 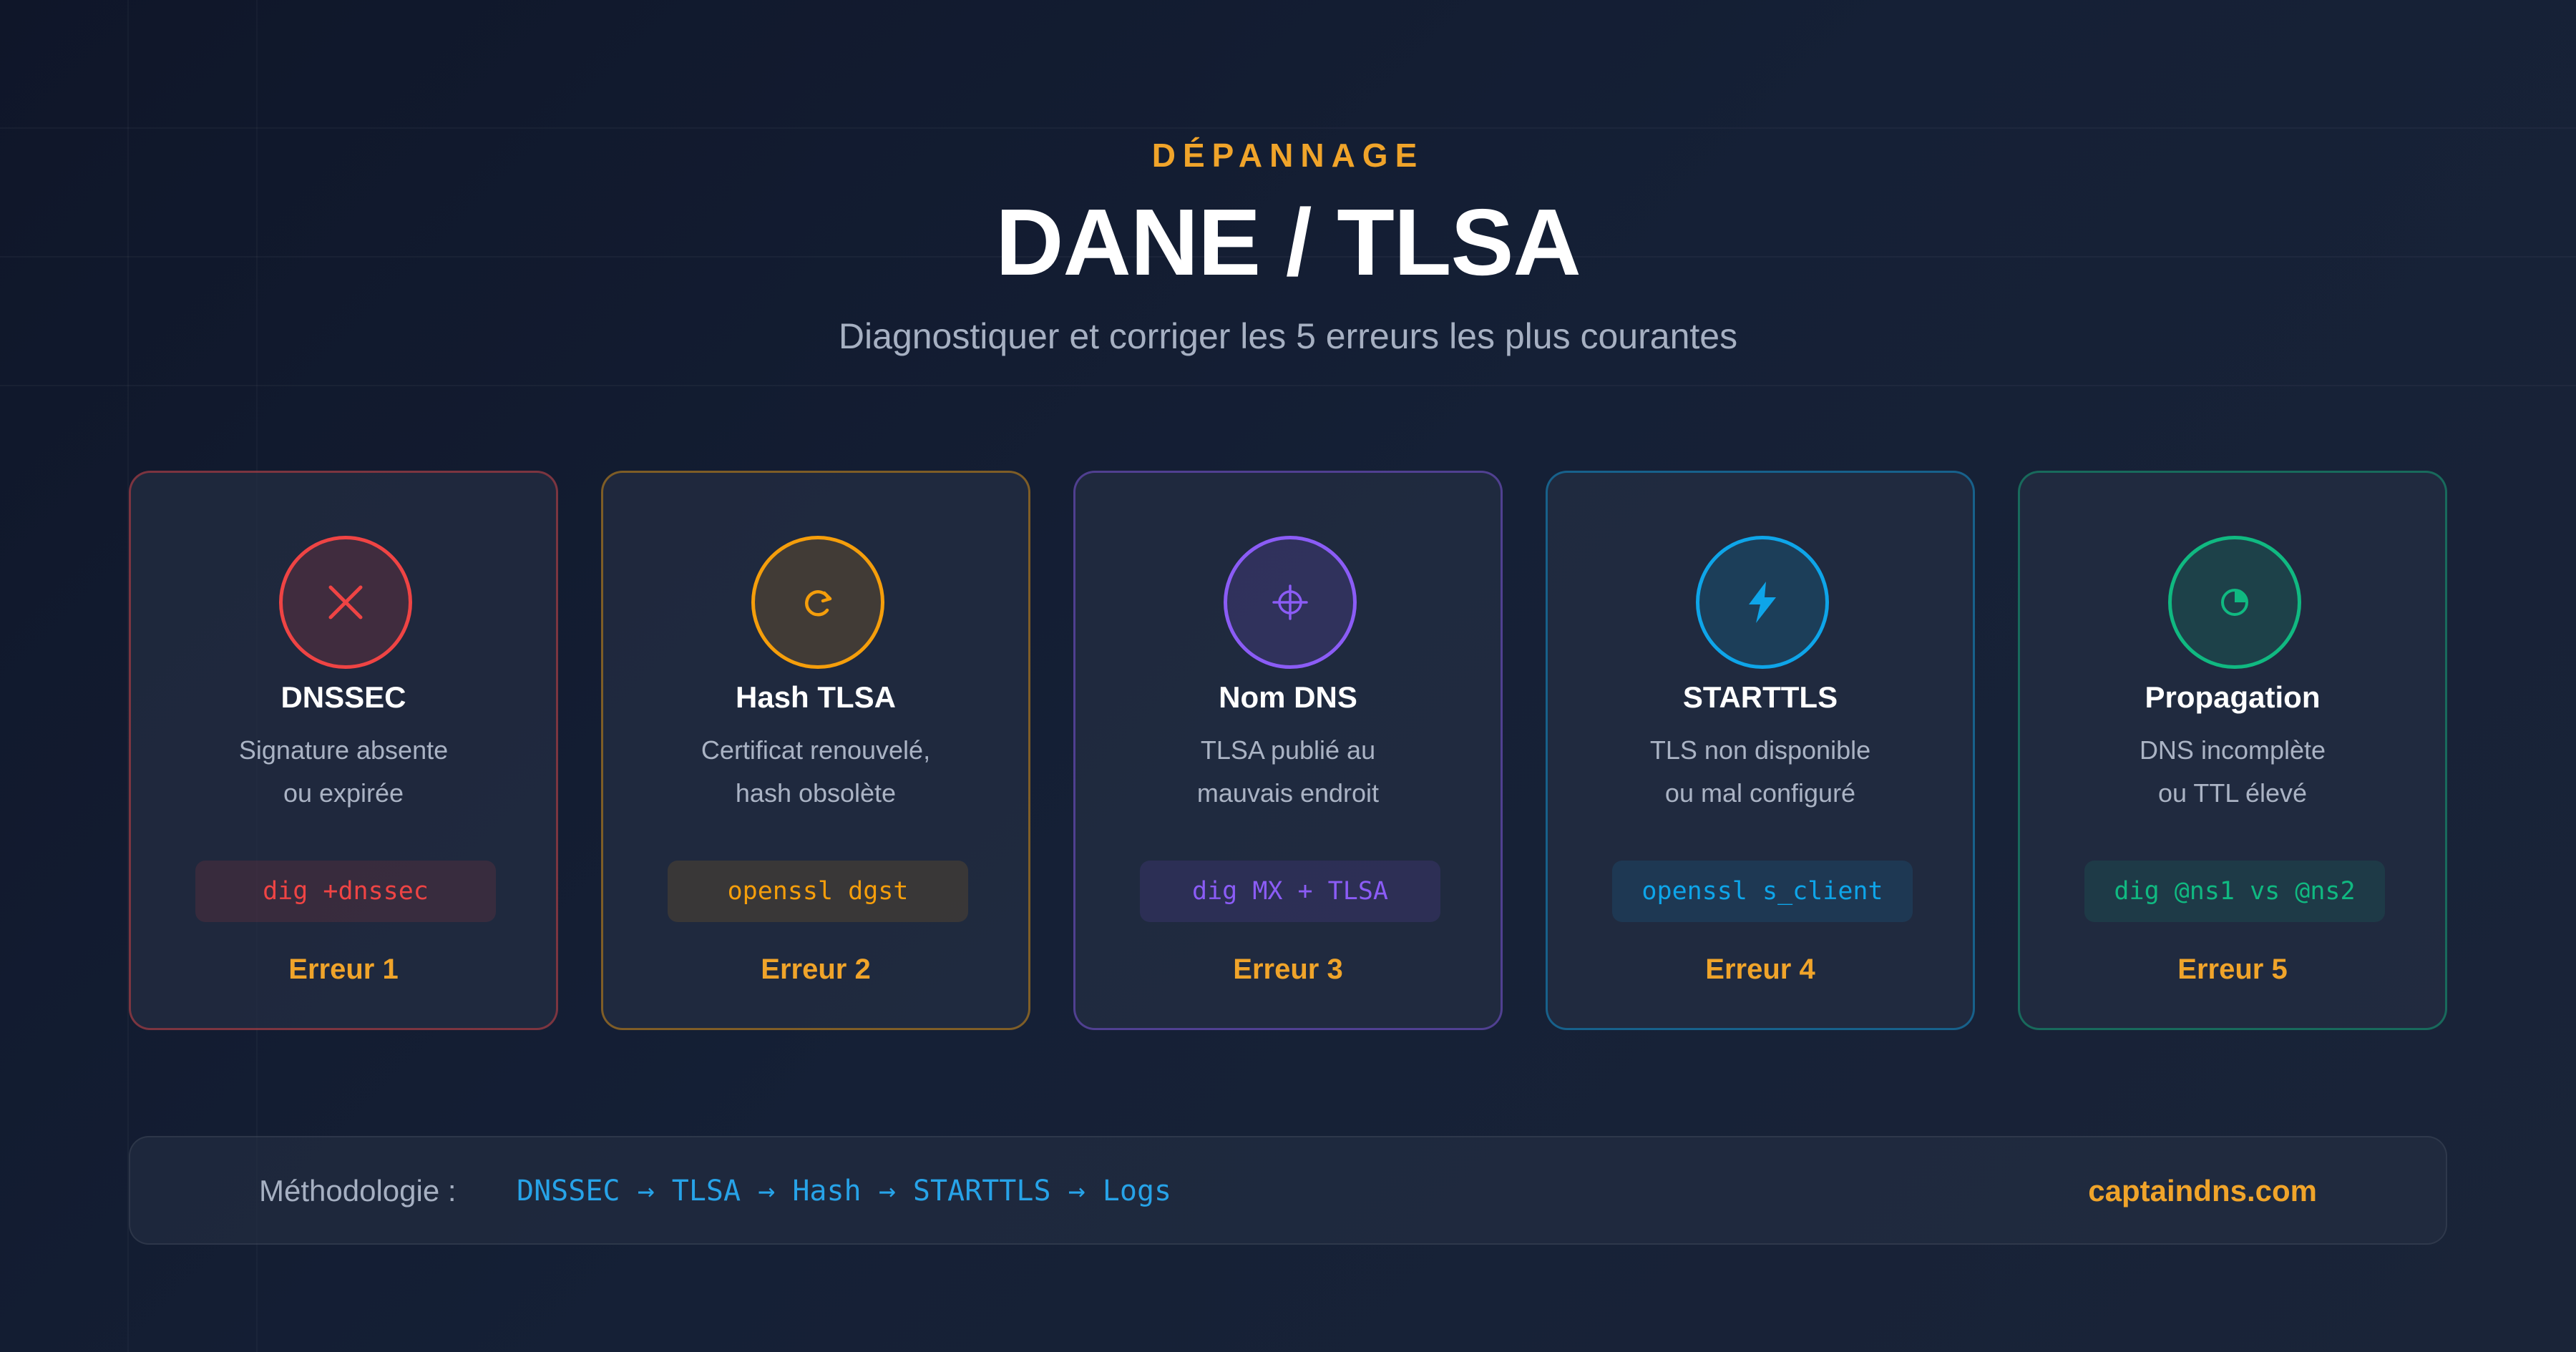 I want to click on card-description: Signature absente ou expirée, so click(x=343, y=772).